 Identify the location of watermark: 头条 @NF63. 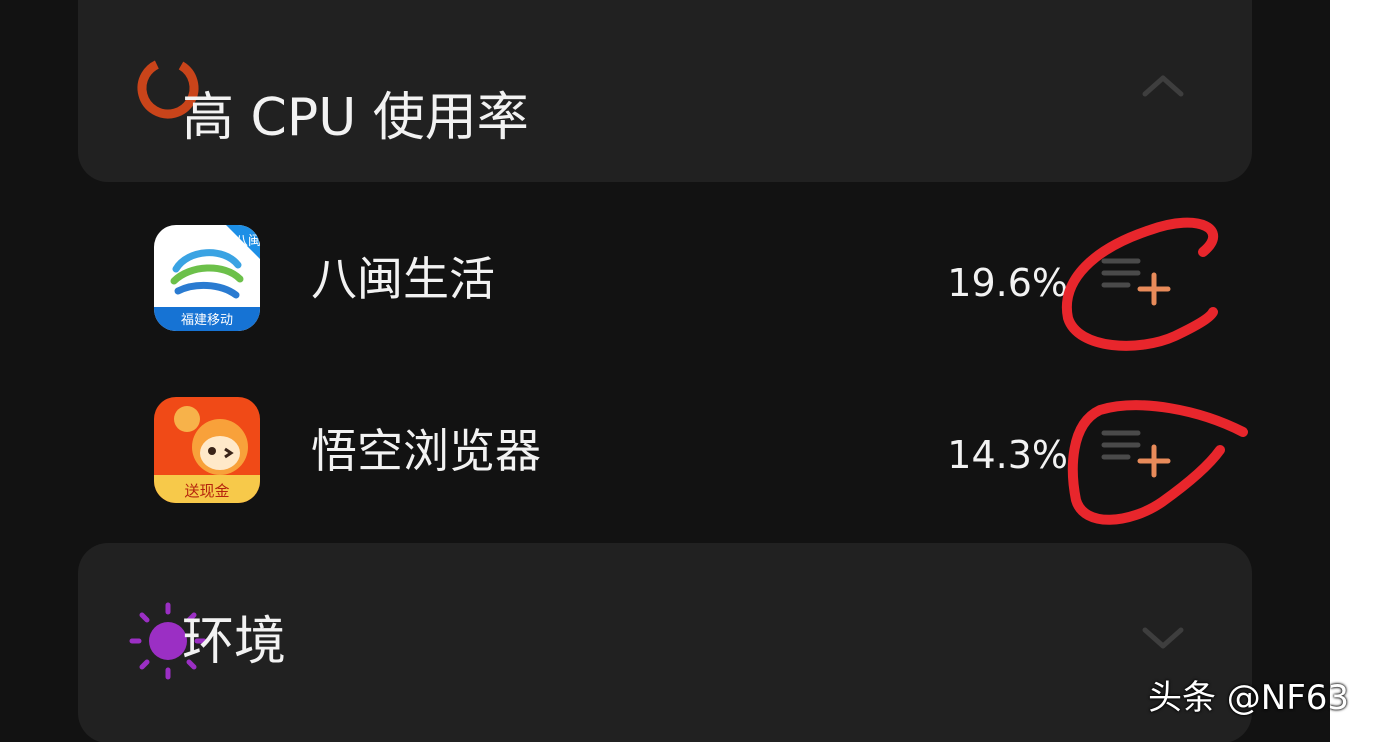
(1249, 698).